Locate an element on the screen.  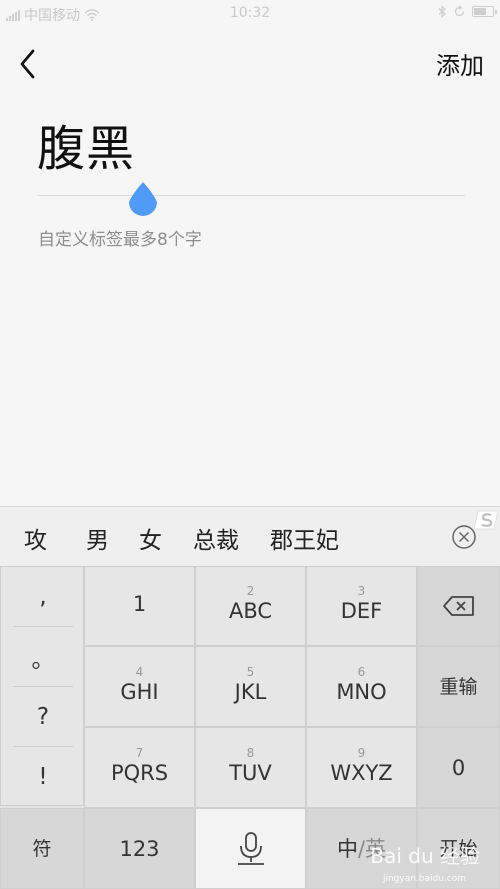
key-label: GHI is located at coordinates (139, 691).